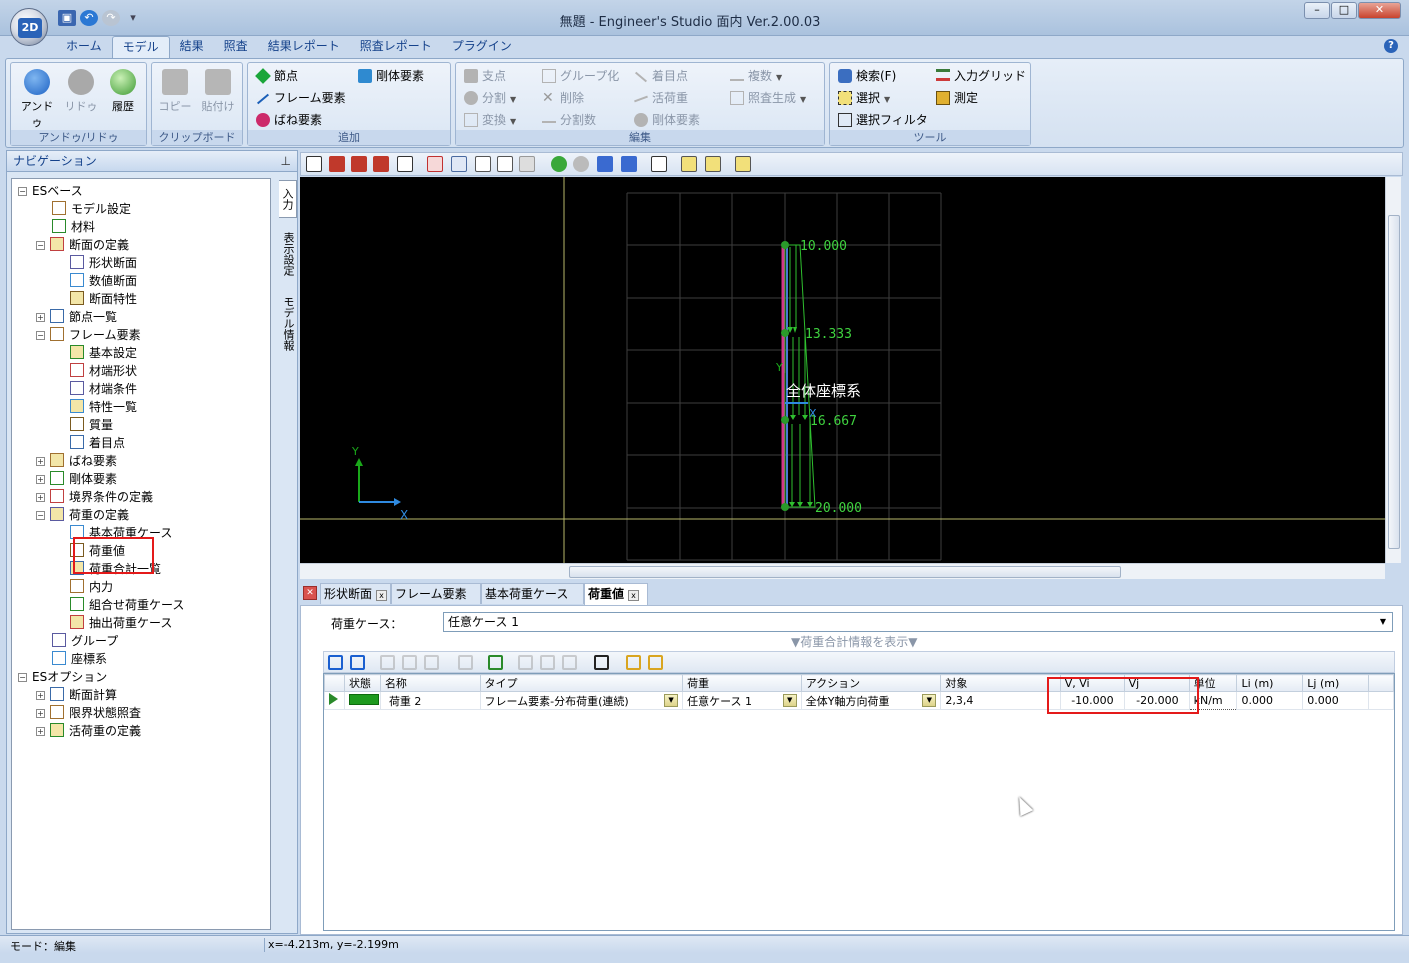 The width and height of the screenshot is (1409, 963). What do you see at coordinates (1000, 683) in the screenshot?
I see `col-target: 対象` at bounding box center [1000, 683].